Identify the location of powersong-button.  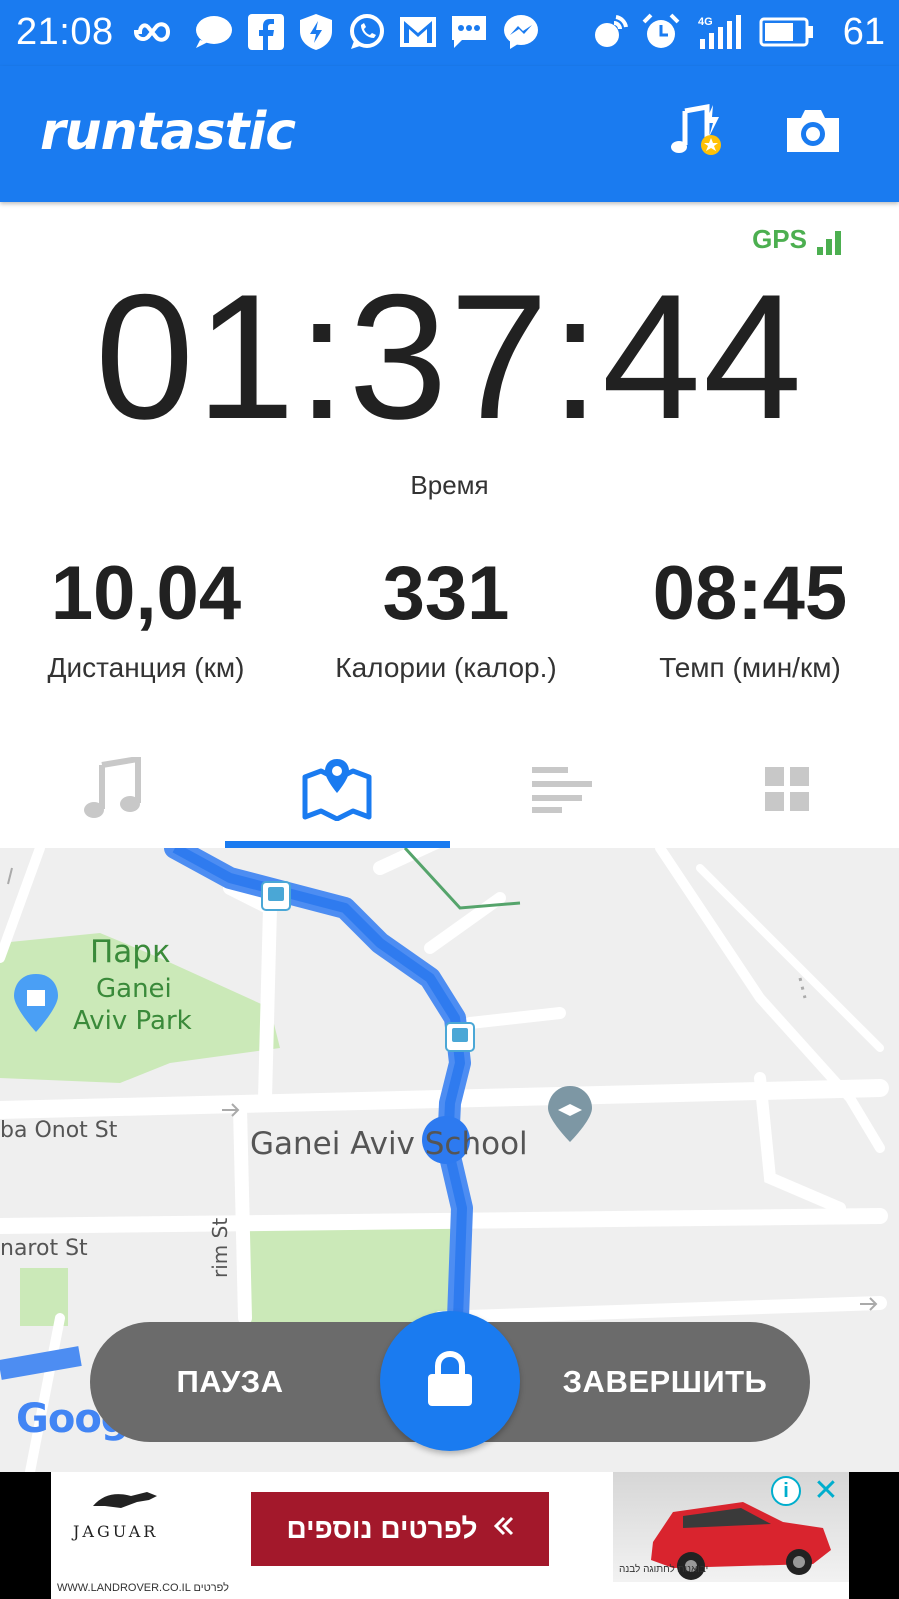
(697, 133).